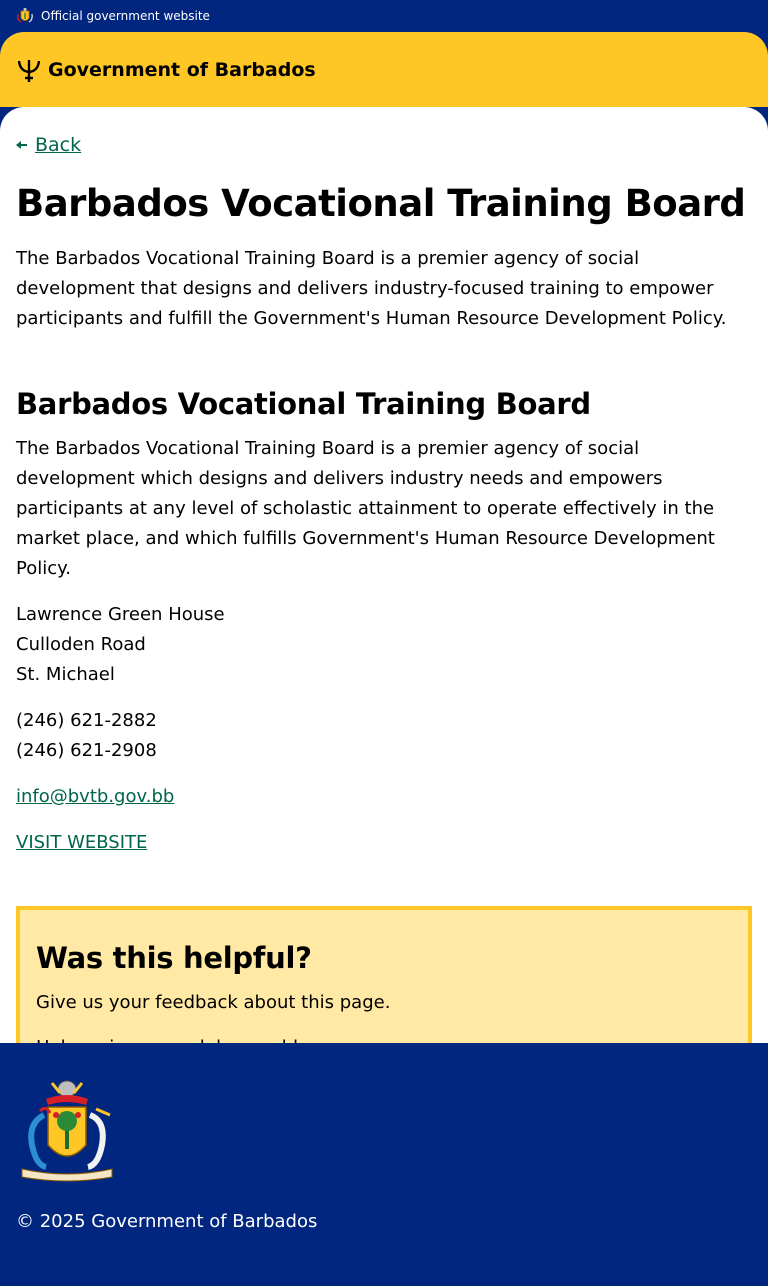 This screenshot has height=1286, width=768. What do you see at coordinates (384, 615) in the screenshot?
I see `address-line: Lawrence Green House` at bounding box center [384, 615].